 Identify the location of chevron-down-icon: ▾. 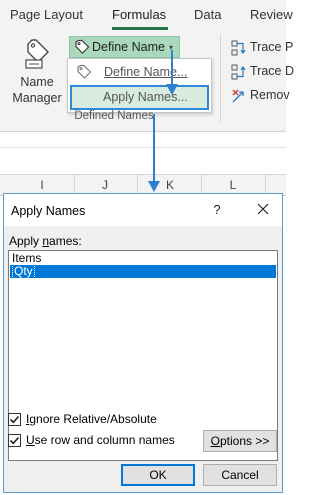
(171, 47).